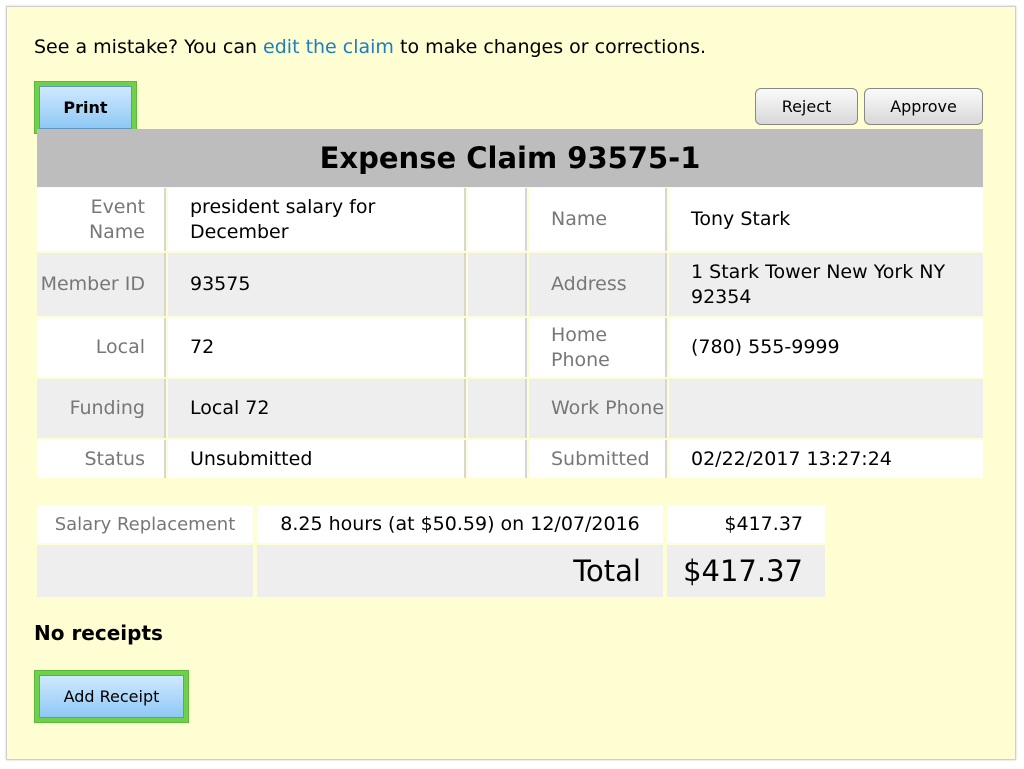 The image size is (1024, 769). Describe the element at coordinates (328, 47) in the screenshot. I see `edit-claim-link: edit the claim` at that location.